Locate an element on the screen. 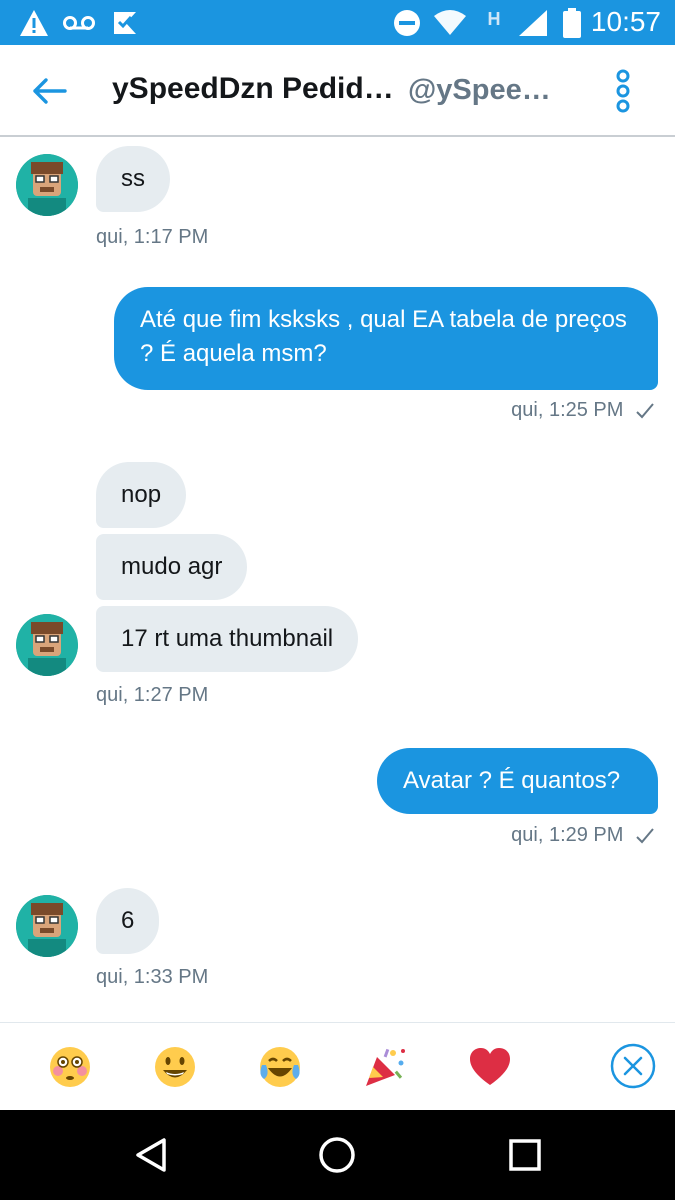 Image resolution: width=675 pixels, height=1200 pixels. red-heart-icon is located at coordinates (490, 1067).